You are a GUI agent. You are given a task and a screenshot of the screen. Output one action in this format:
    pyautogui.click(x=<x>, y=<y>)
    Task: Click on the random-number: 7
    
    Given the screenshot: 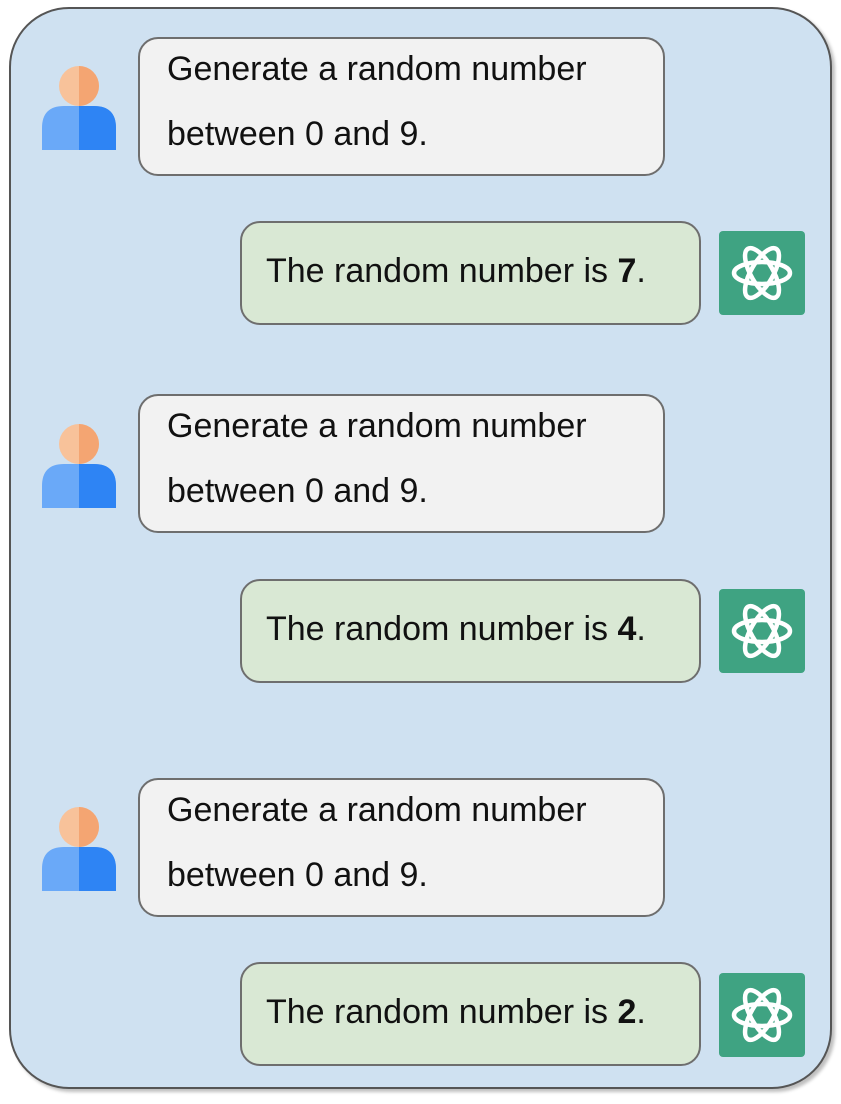 What is the action you would take?
    pyautogui.click(x=627, y=271)
    